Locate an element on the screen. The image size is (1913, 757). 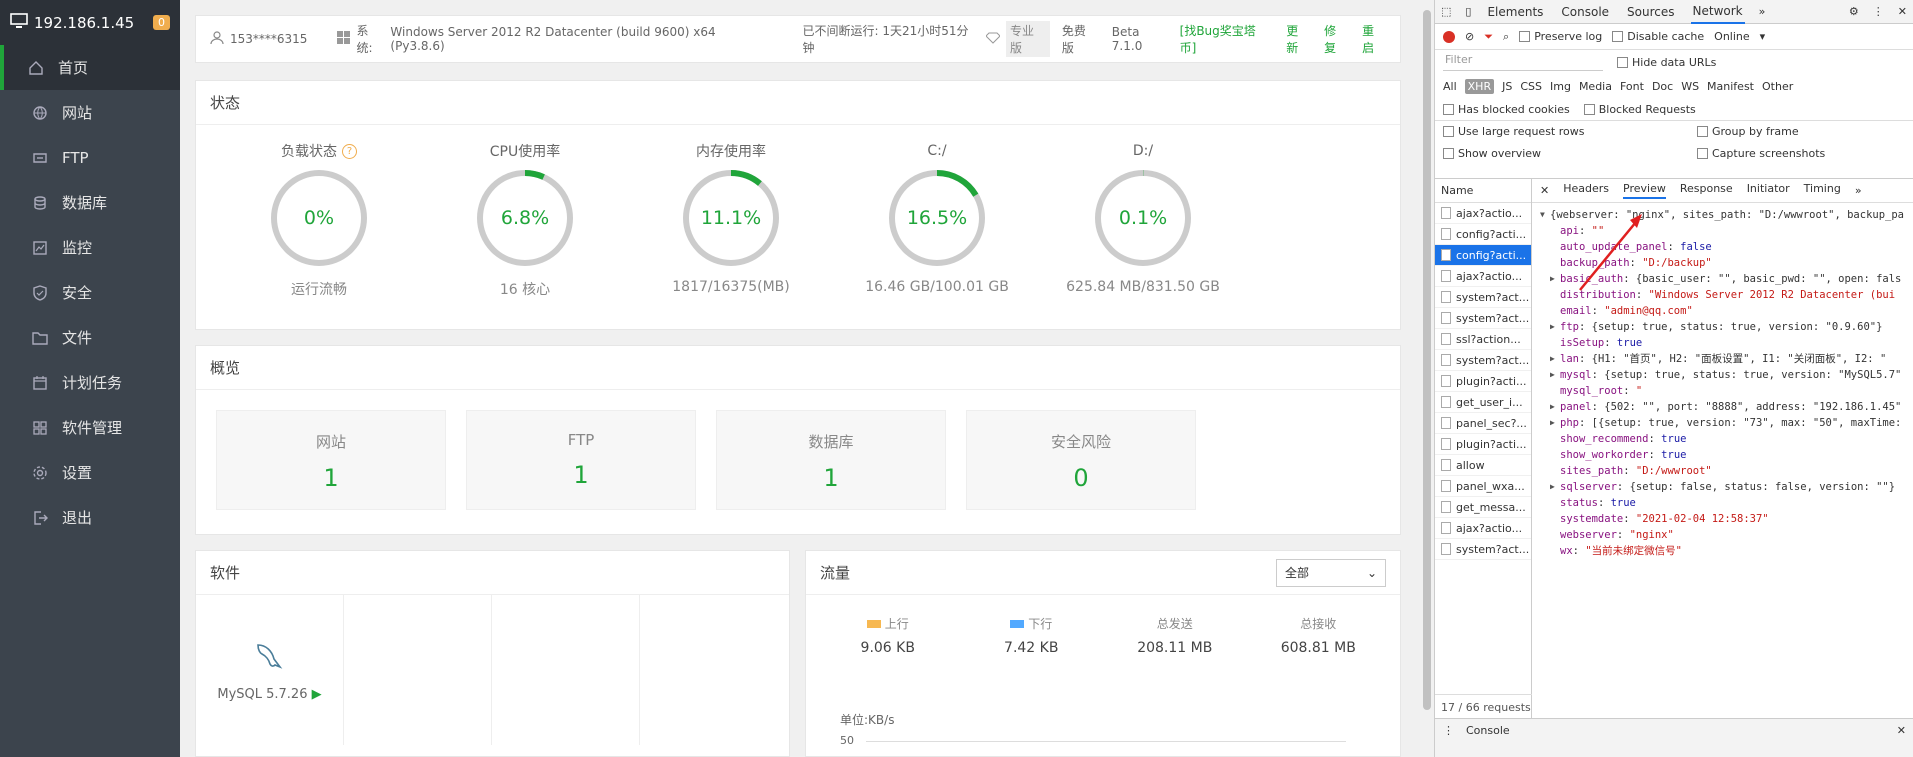
hide-data-urls-checkbox: Hide data URLs is located at coordinates (1666, 62).